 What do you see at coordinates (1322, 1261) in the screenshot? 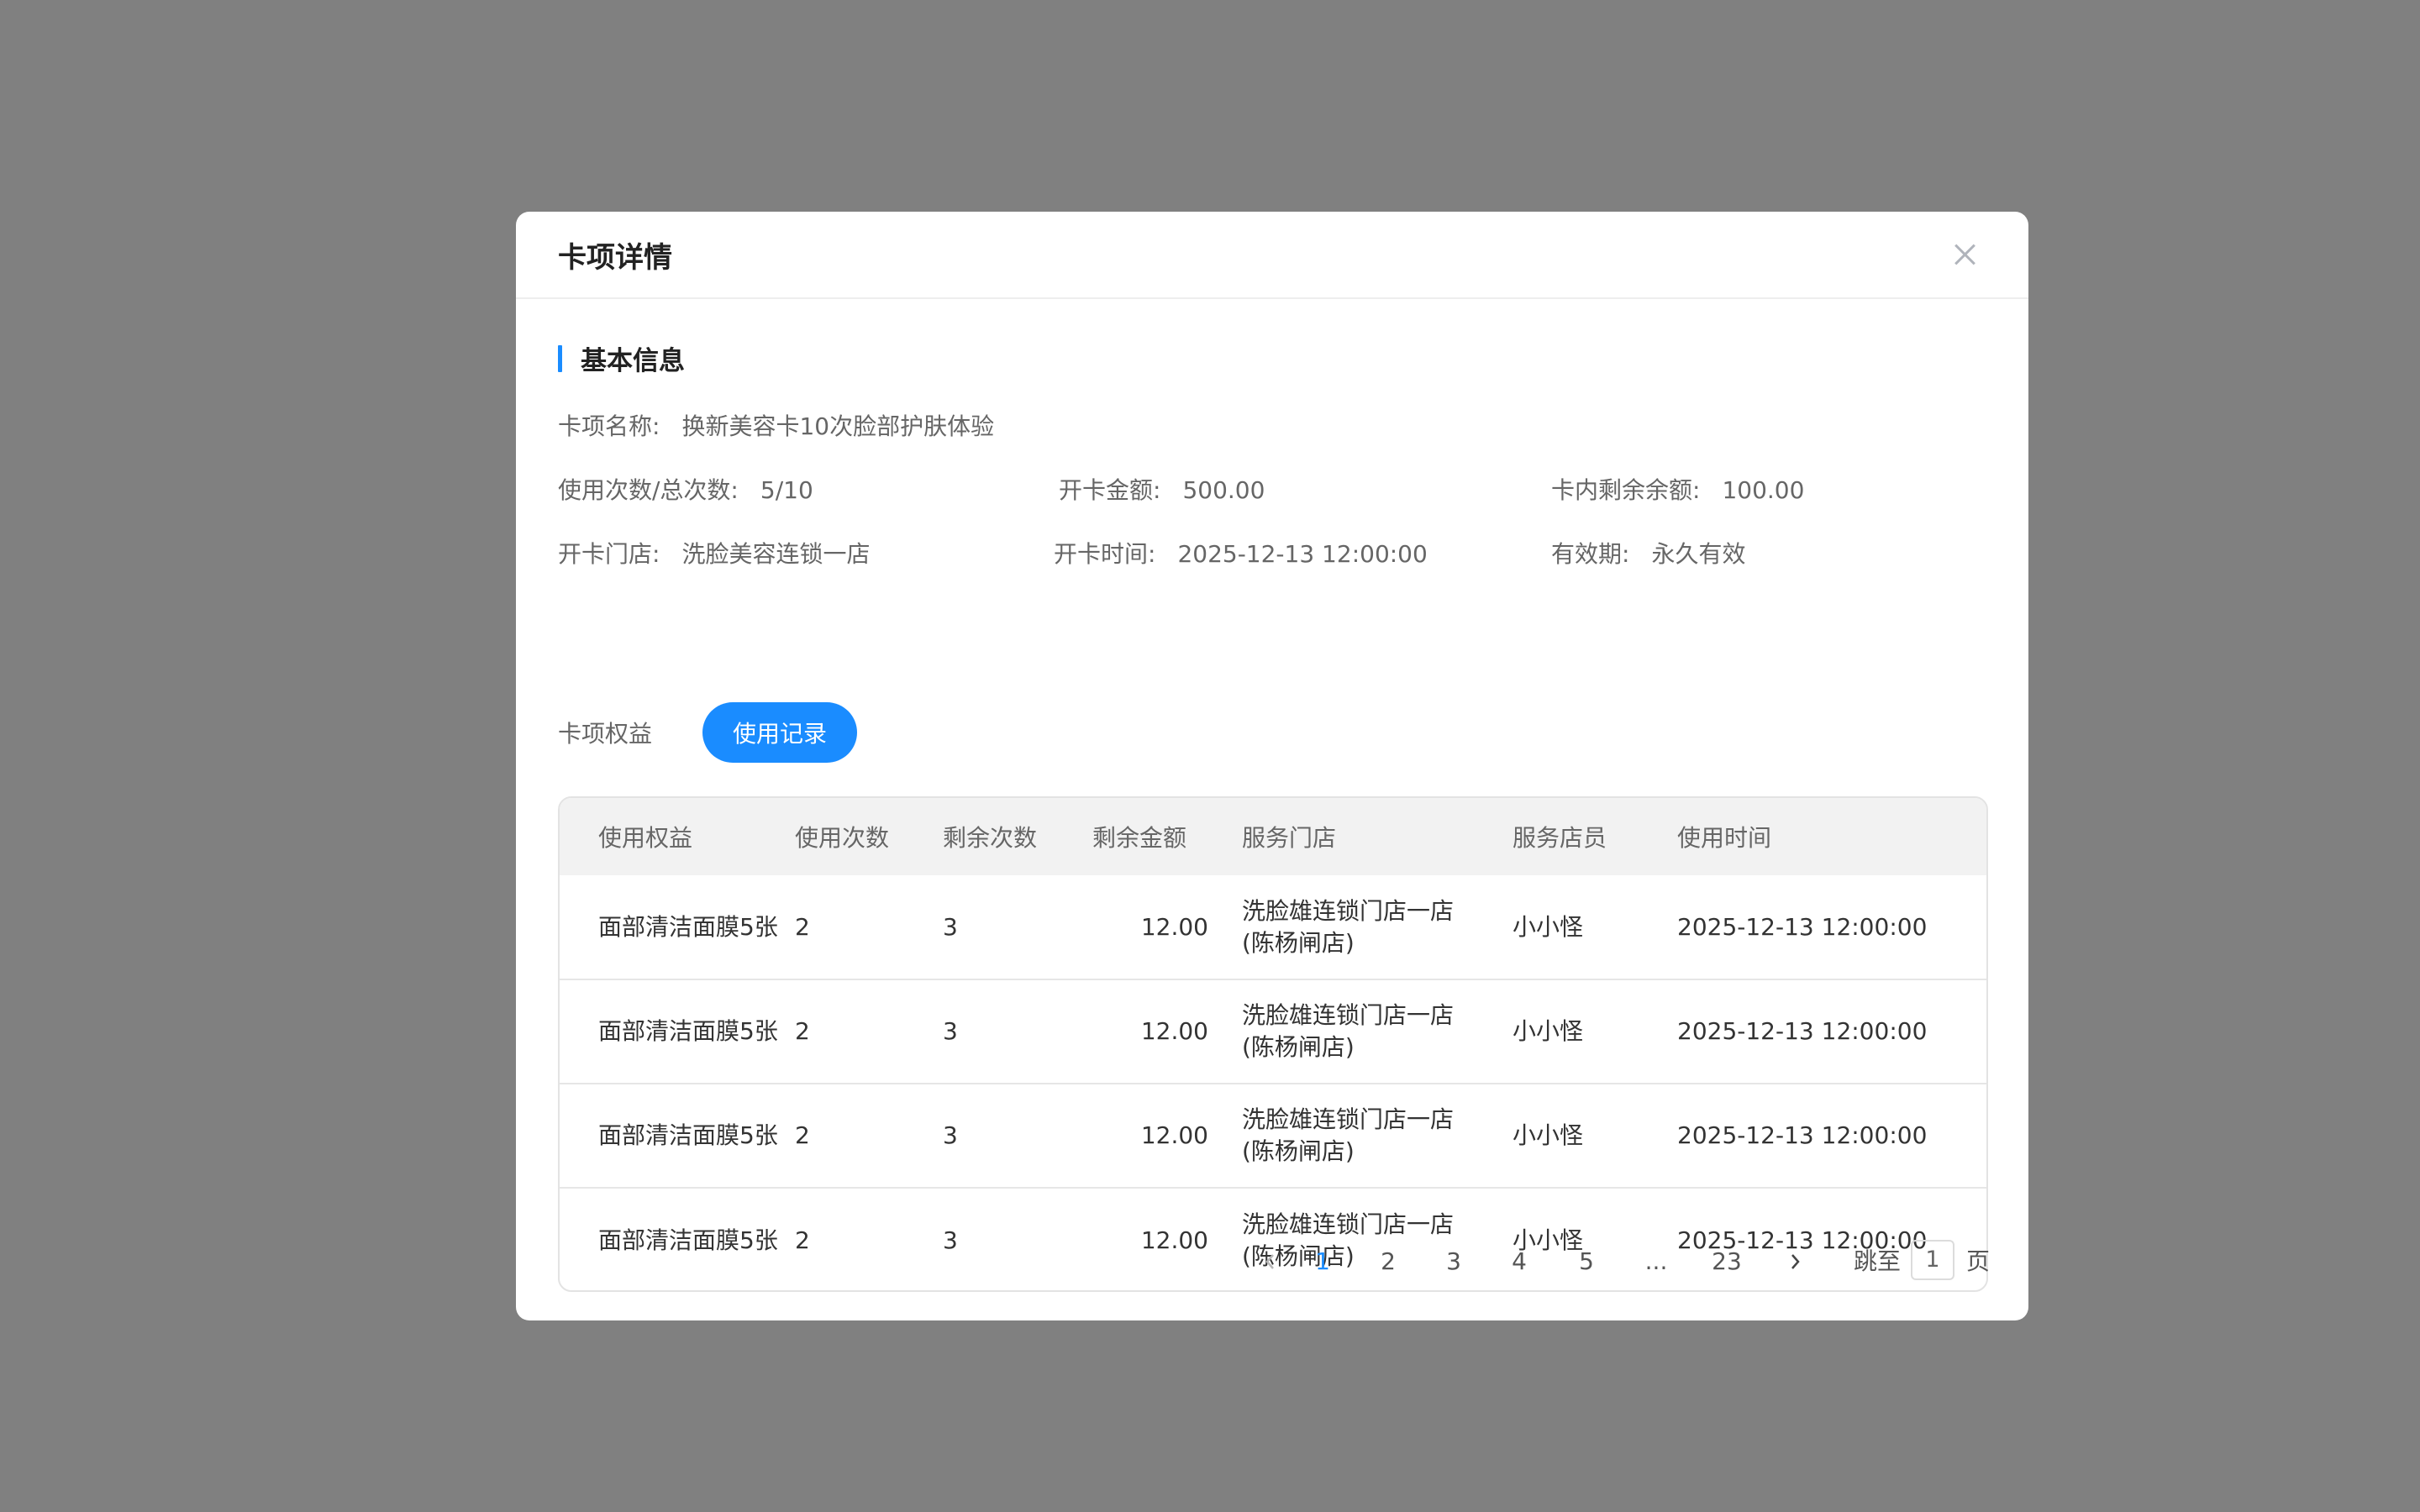
I see `page-item: 1` at bounding box center [1322, 1261].